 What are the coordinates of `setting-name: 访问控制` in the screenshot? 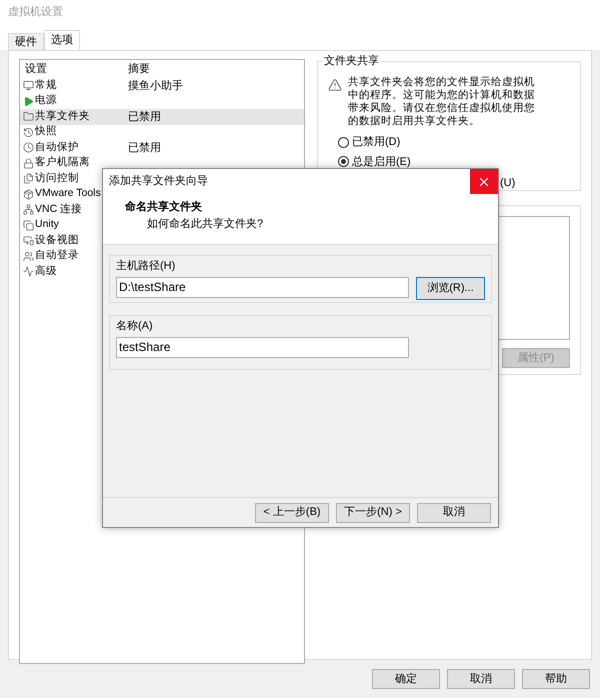 It's located at (57, 178).